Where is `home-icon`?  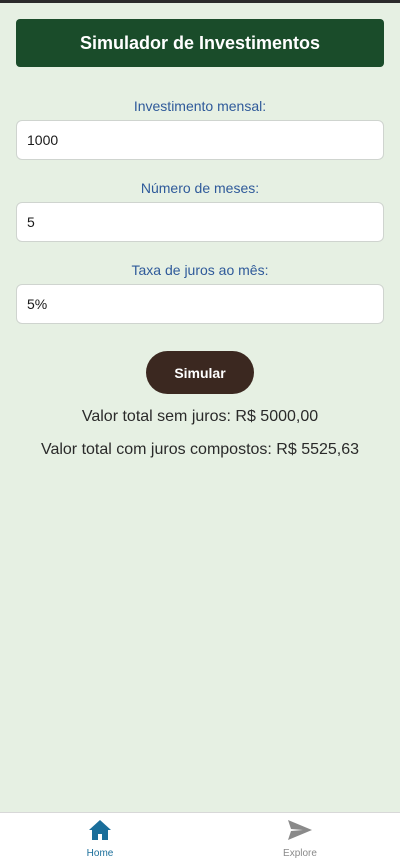
home-icon is located at coordinates (100, 832).